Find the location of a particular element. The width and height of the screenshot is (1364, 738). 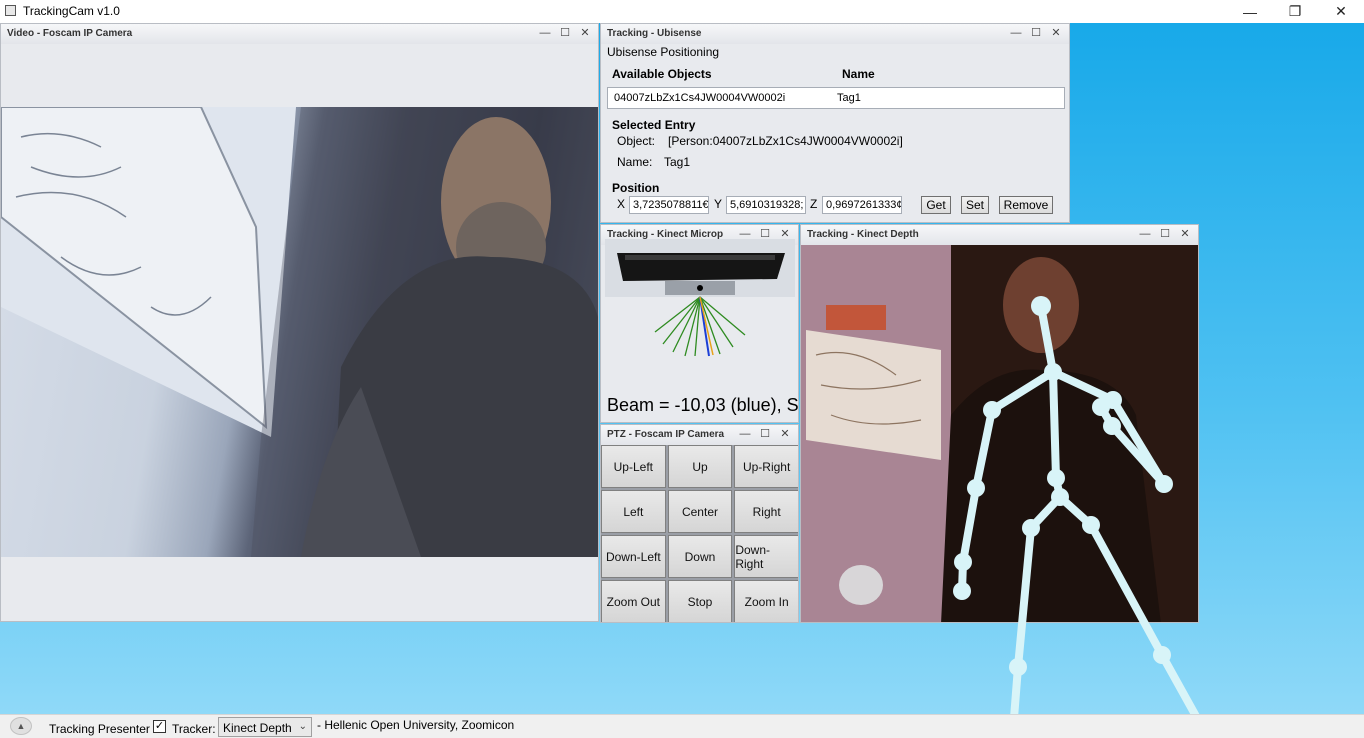

app-title: TrackingCam v1.0 is located at coordinates (71, 11).